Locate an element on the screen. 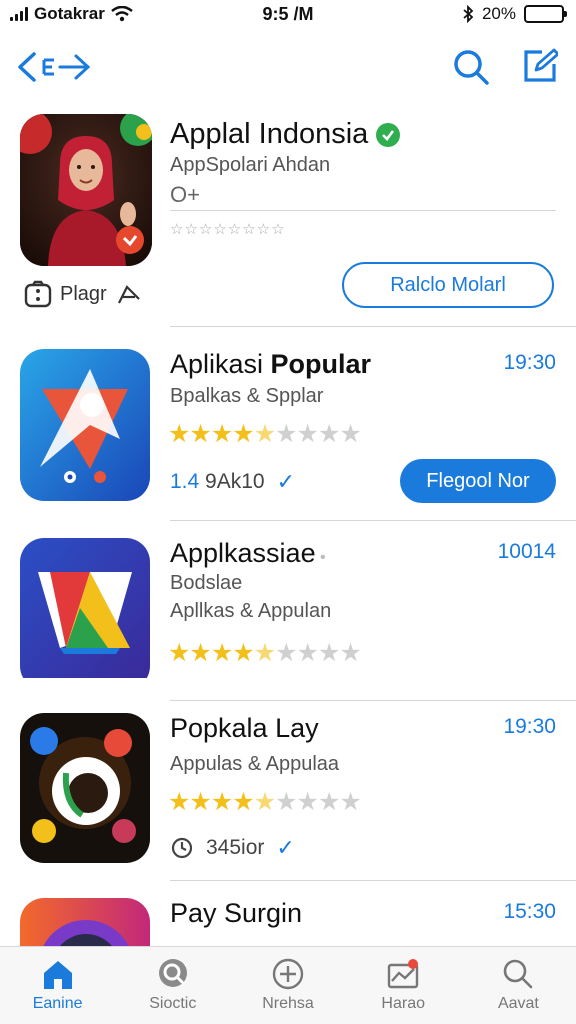 This screenshot has height=1024, width=576. tab-bar: Eanine Sioctic Nrehsa Harao Aavat is located at coordinates (288, 985).